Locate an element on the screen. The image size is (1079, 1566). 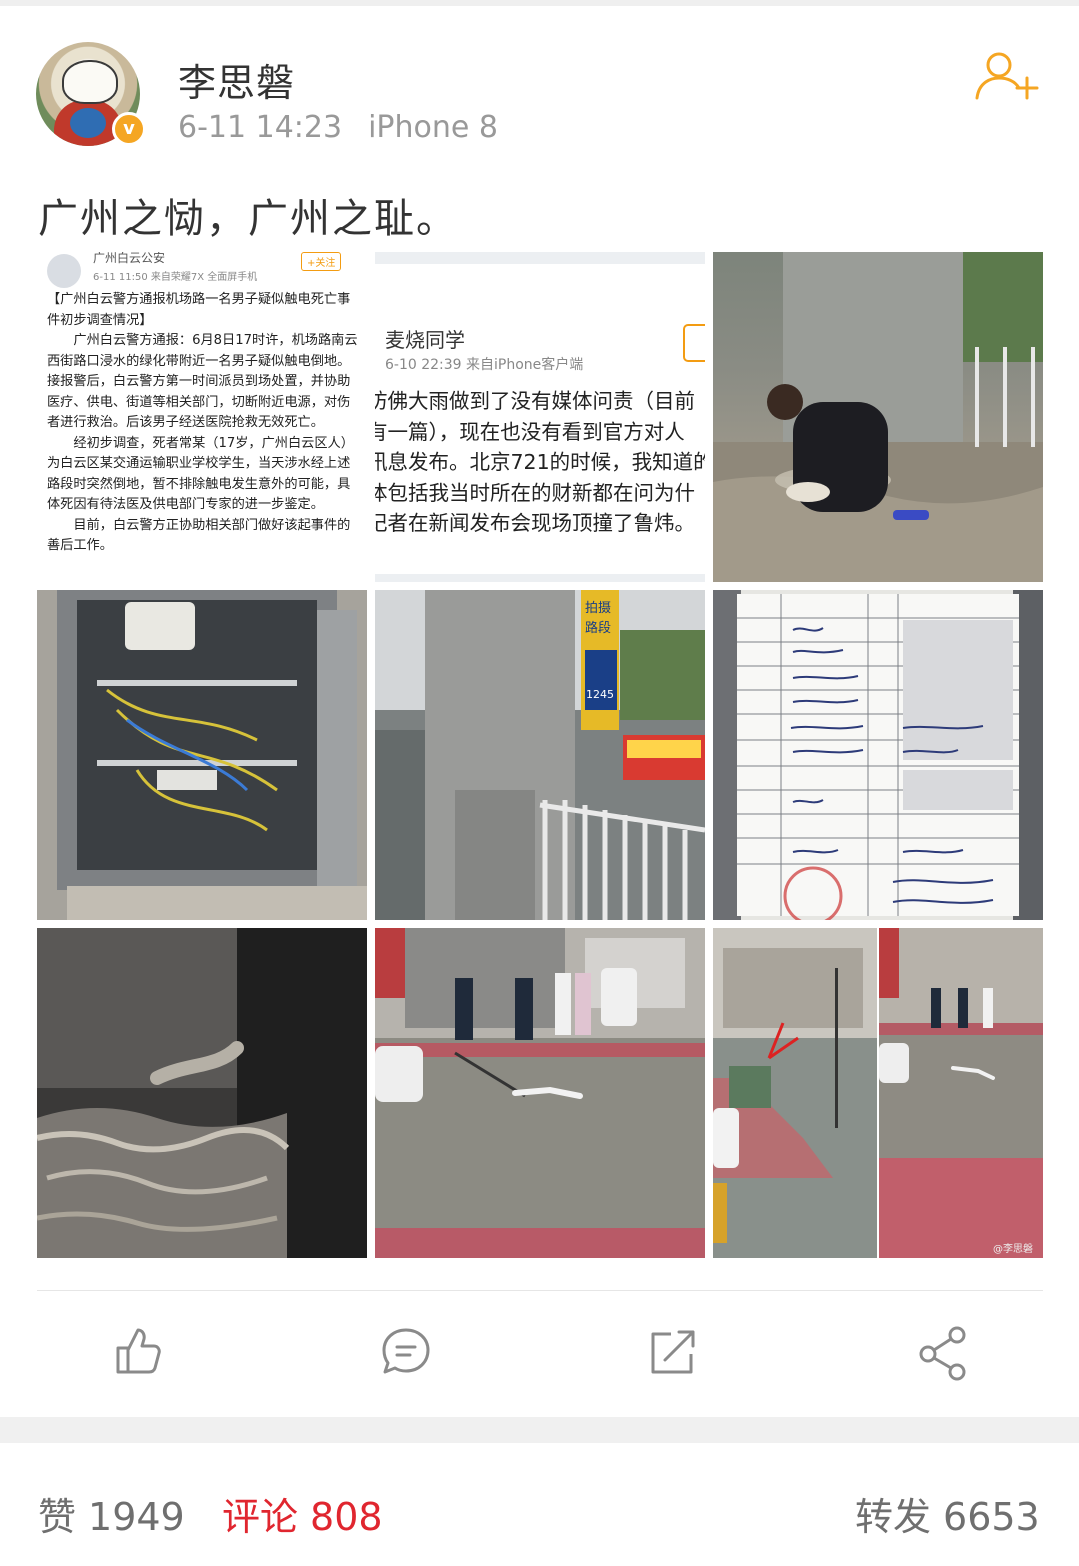
street-collage-photo: @李思磐 is located at coordinates (878, 1093).